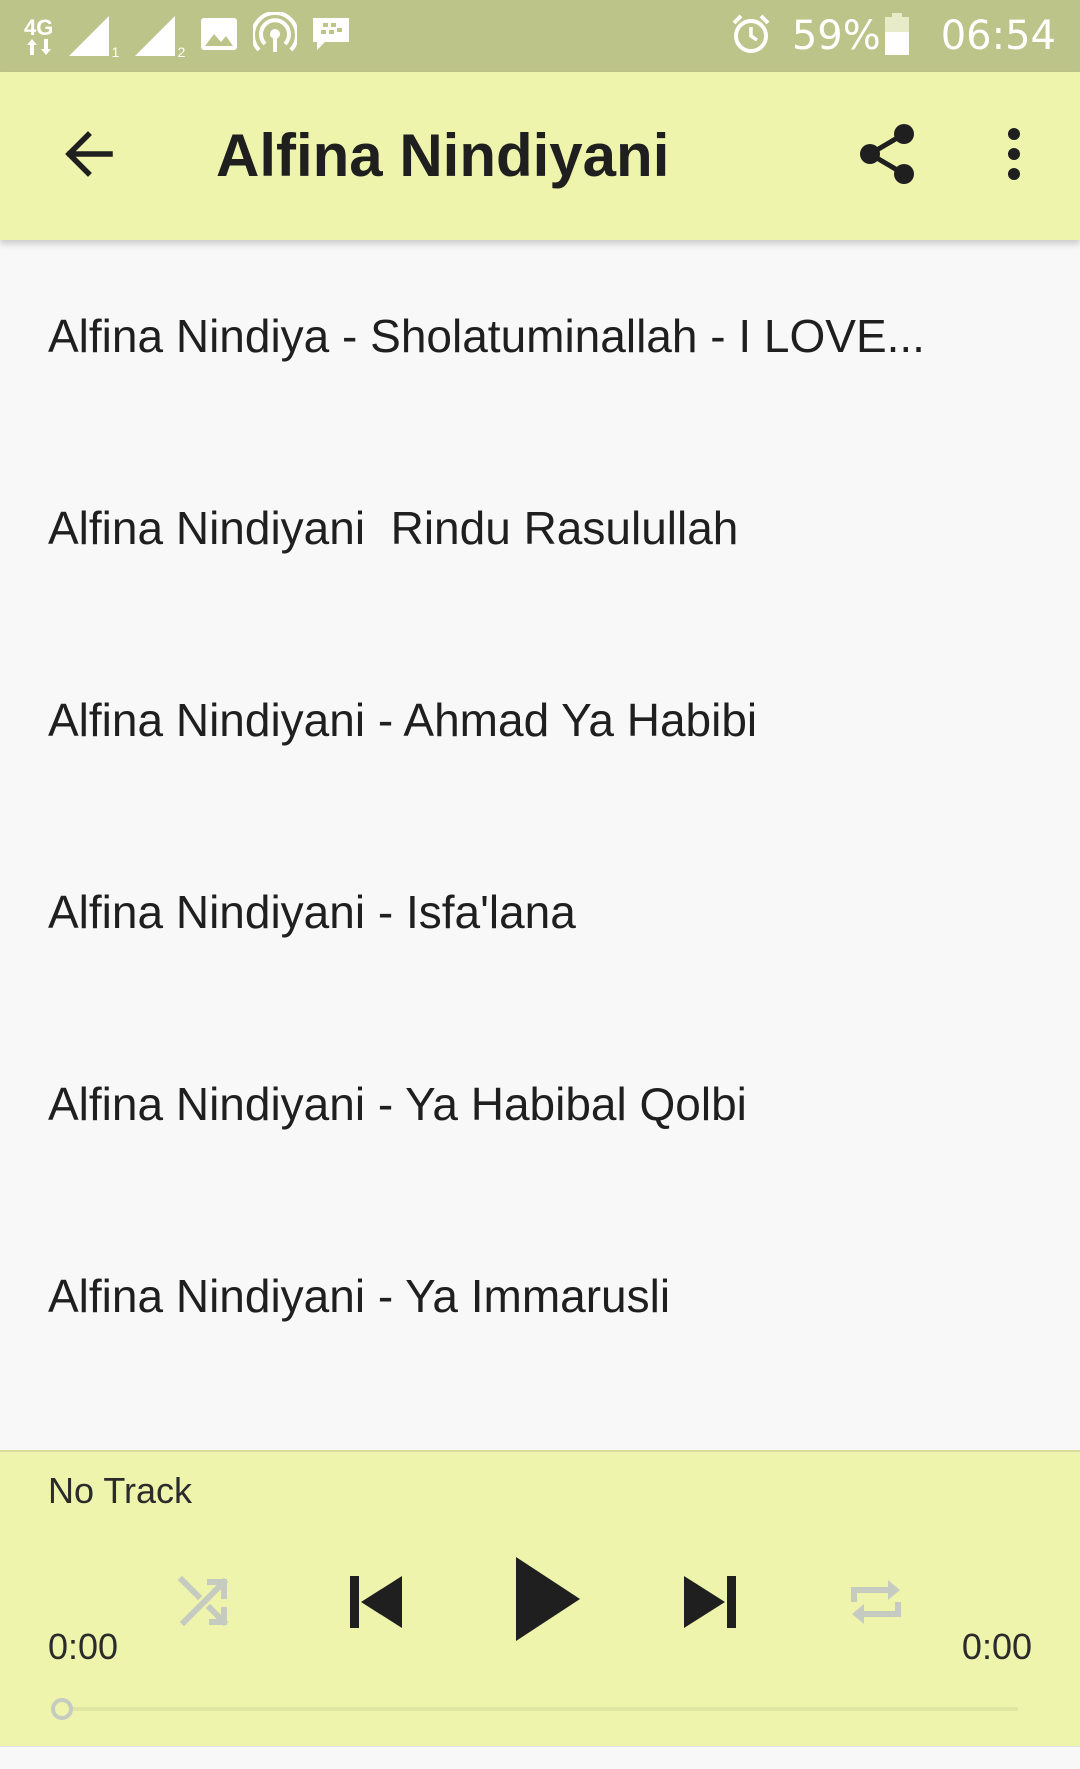 This screenshot has width=1080, height=1769. What do you see at coordinates (540, 1709) in the screenshot?
I see `seek-bar` at bounding box center [540, 1709].